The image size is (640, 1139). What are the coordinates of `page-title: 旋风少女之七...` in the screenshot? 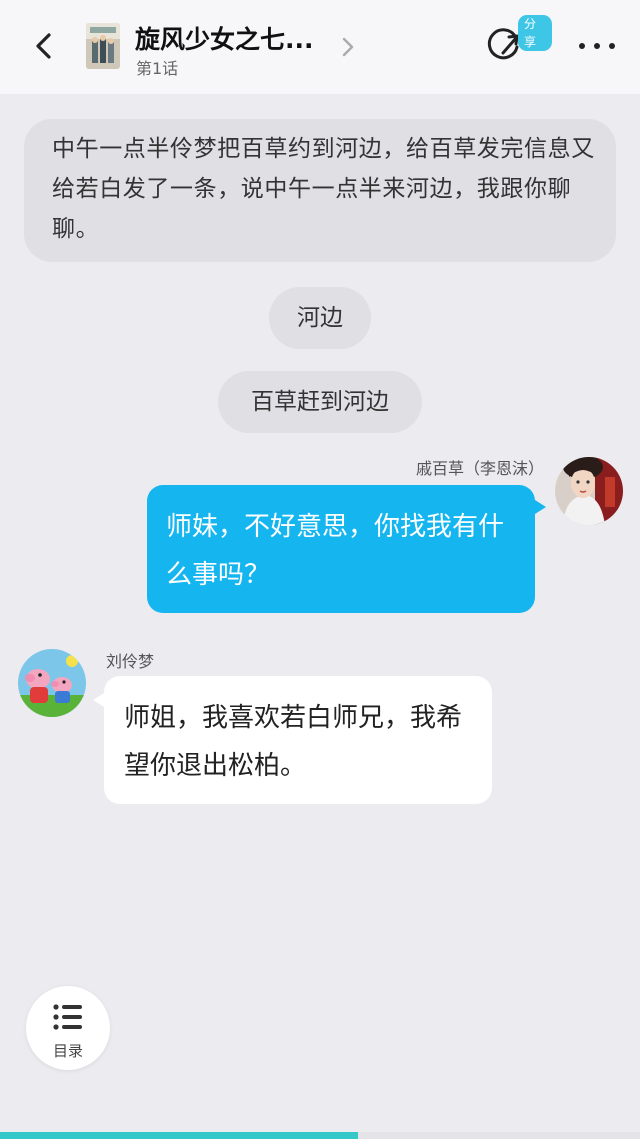 It's located at (224, 38).